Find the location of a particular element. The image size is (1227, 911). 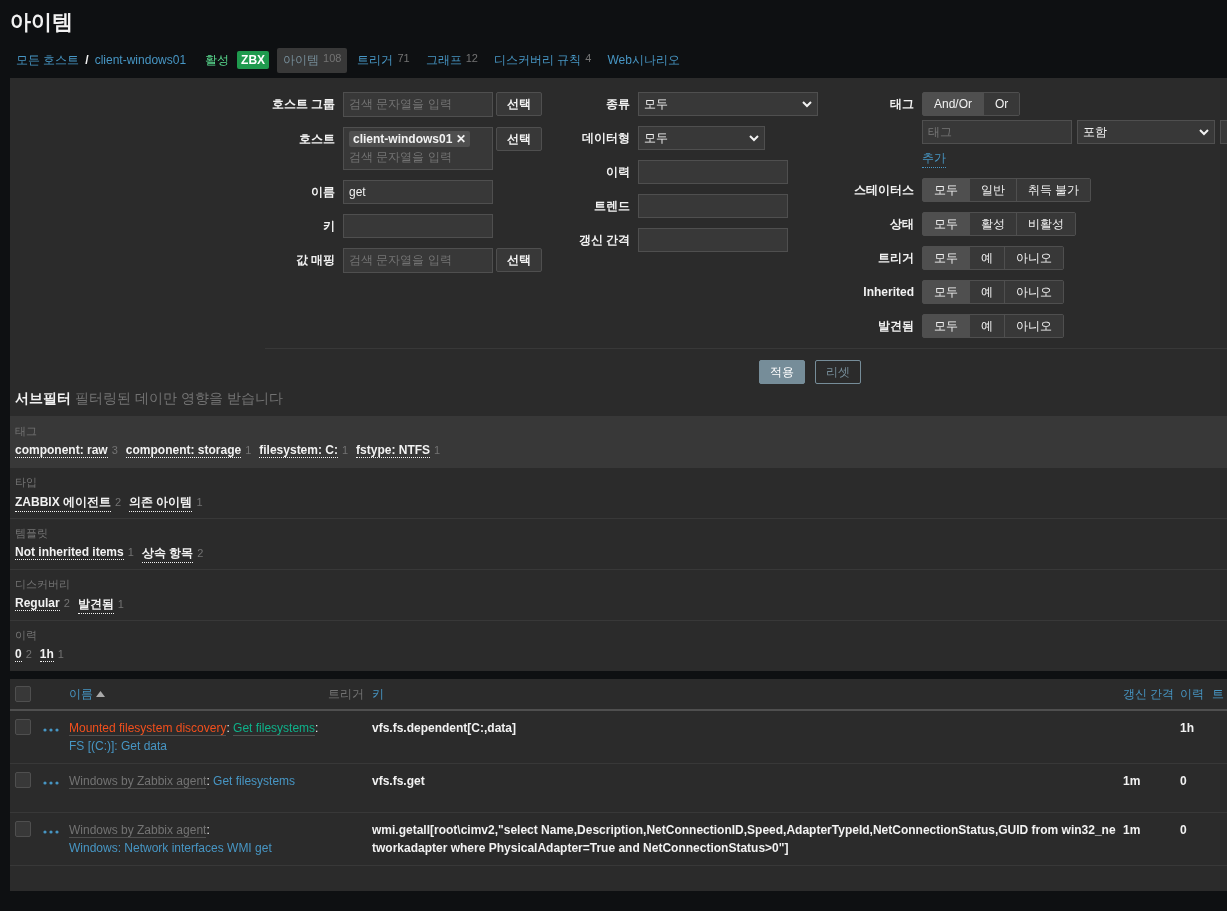

nav-tab: 디스커버리 규칙 4 is located at coordinates (542, 60).